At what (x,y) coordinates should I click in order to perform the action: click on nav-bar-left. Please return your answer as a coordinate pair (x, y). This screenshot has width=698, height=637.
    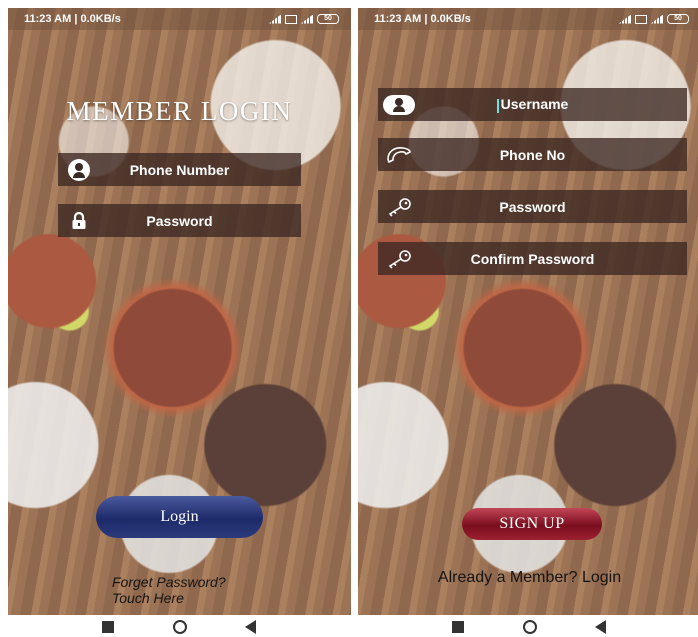
    Looking at the image, I should click on (179, 627).